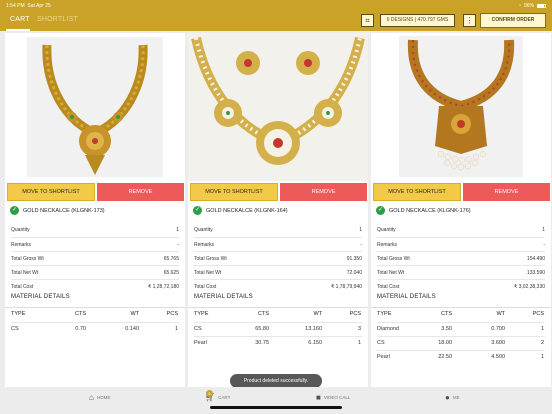  I want to click on necklace-illustration, so click(95, 109).